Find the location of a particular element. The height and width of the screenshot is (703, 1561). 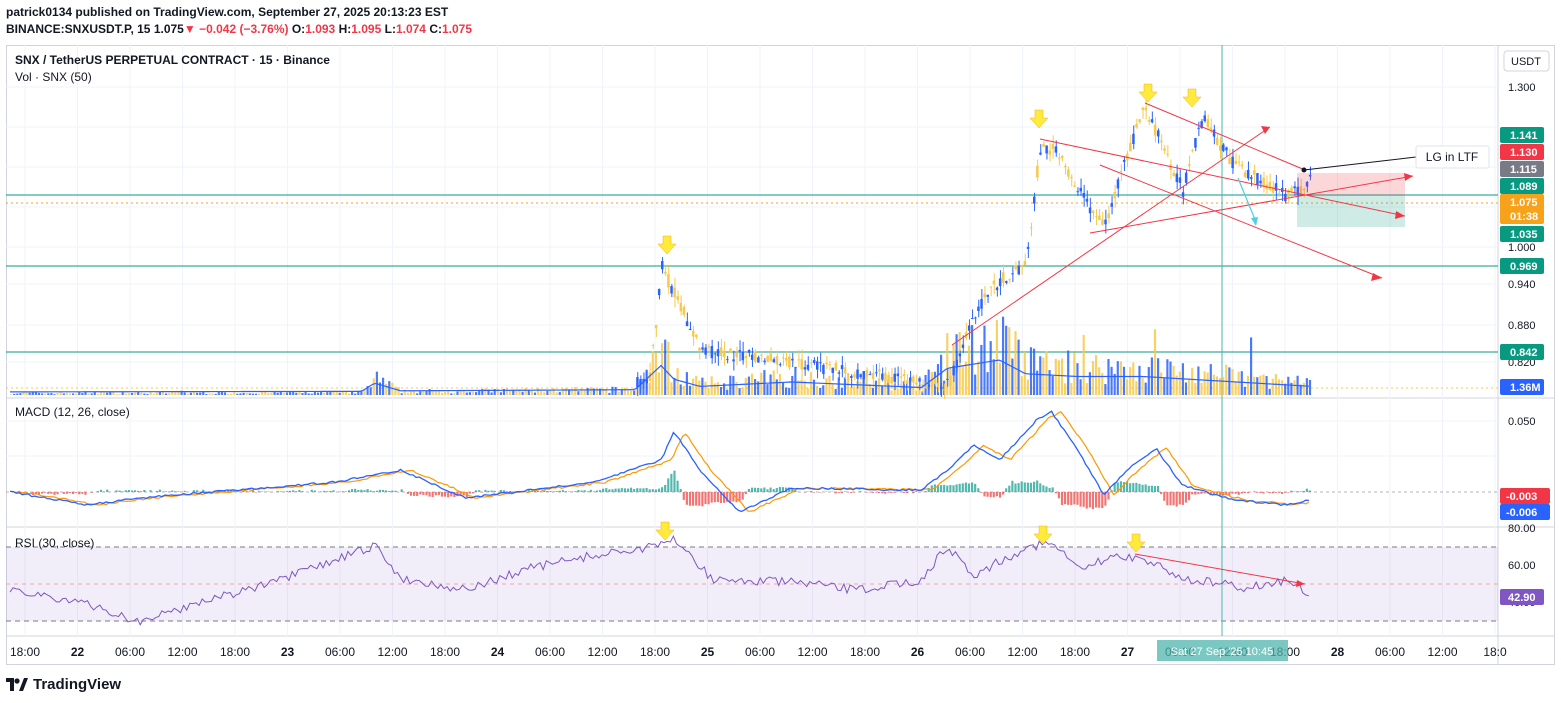

footer-brand: TradingView is located at coordinates (63, 684).